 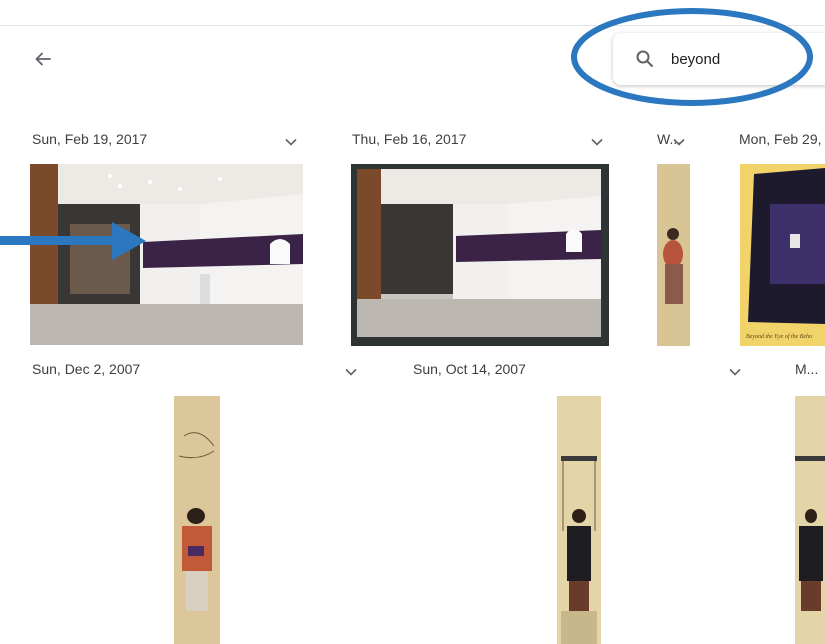 What do you see at coordinates (782, 255) in the screenshot?
I see `exhibit-poster: Beyond the Eye of the Beho` at bounding box center [782, 255].